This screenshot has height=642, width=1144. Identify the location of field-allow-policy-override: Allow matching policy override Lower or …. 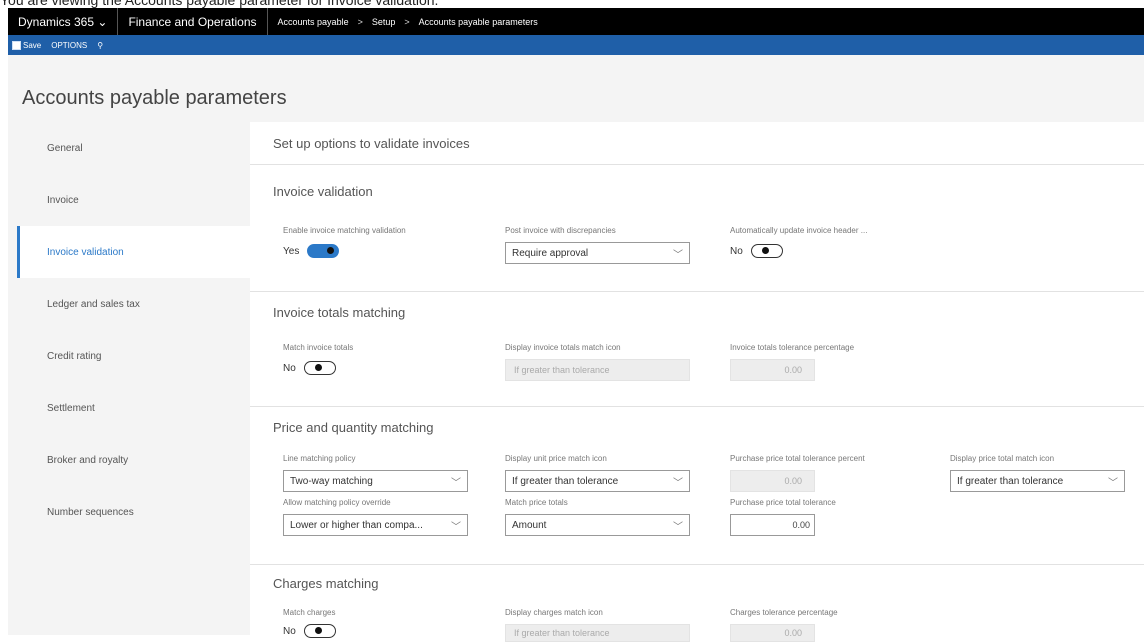
(375, 517).